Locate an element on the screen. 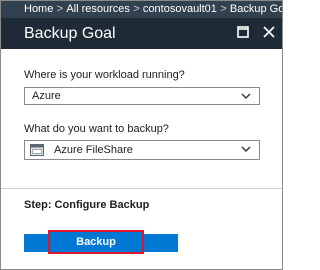  backup-button: Backup is located at coordinates (96, 242).